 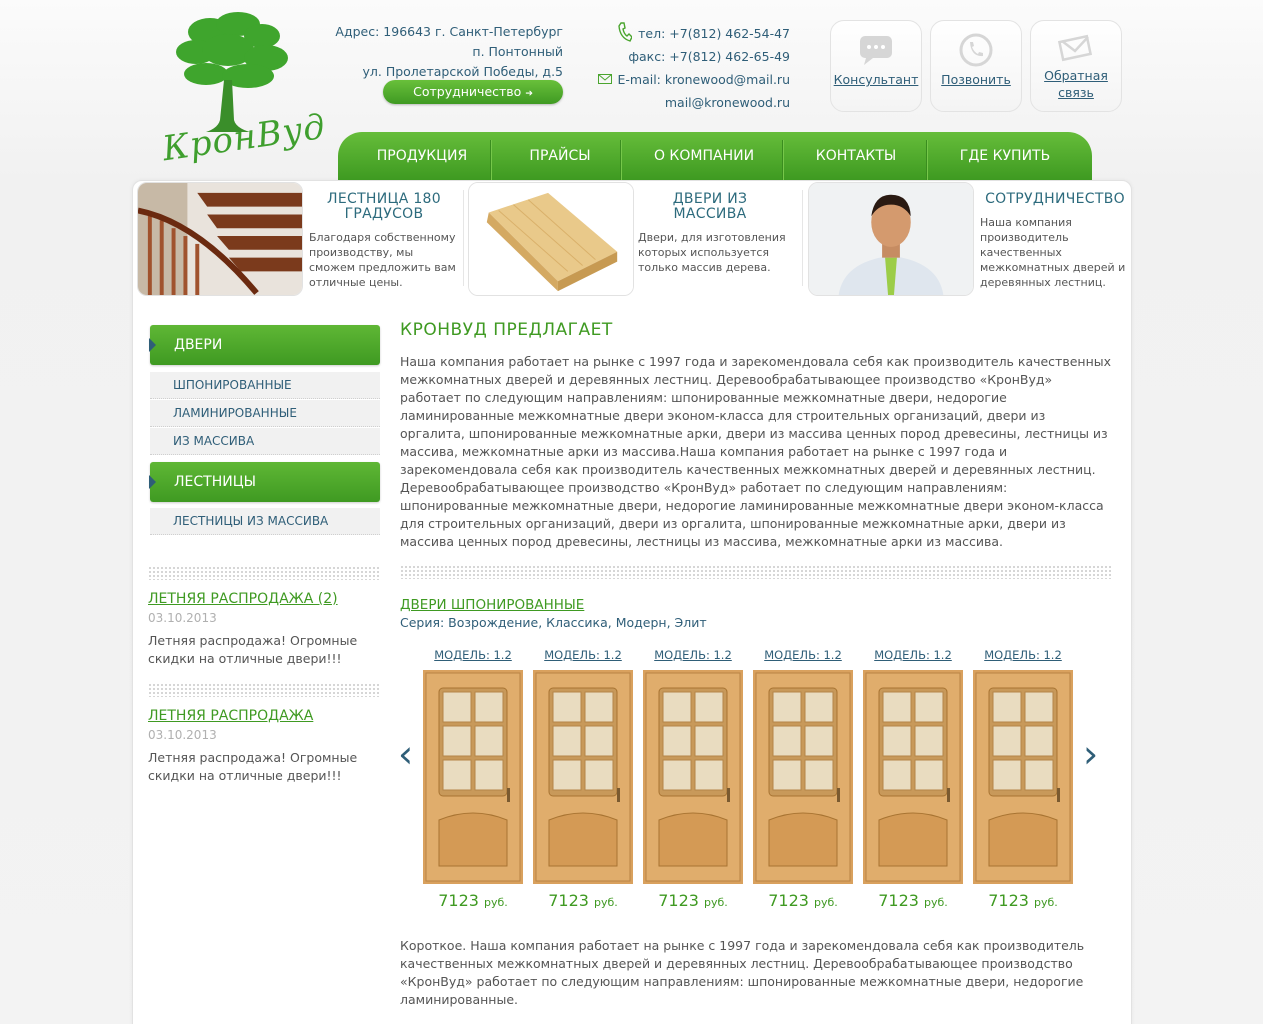 What do you see at coordinates (551, 239) in the screenshot?
I see `timber-photo` at bounding box center [551, 239].